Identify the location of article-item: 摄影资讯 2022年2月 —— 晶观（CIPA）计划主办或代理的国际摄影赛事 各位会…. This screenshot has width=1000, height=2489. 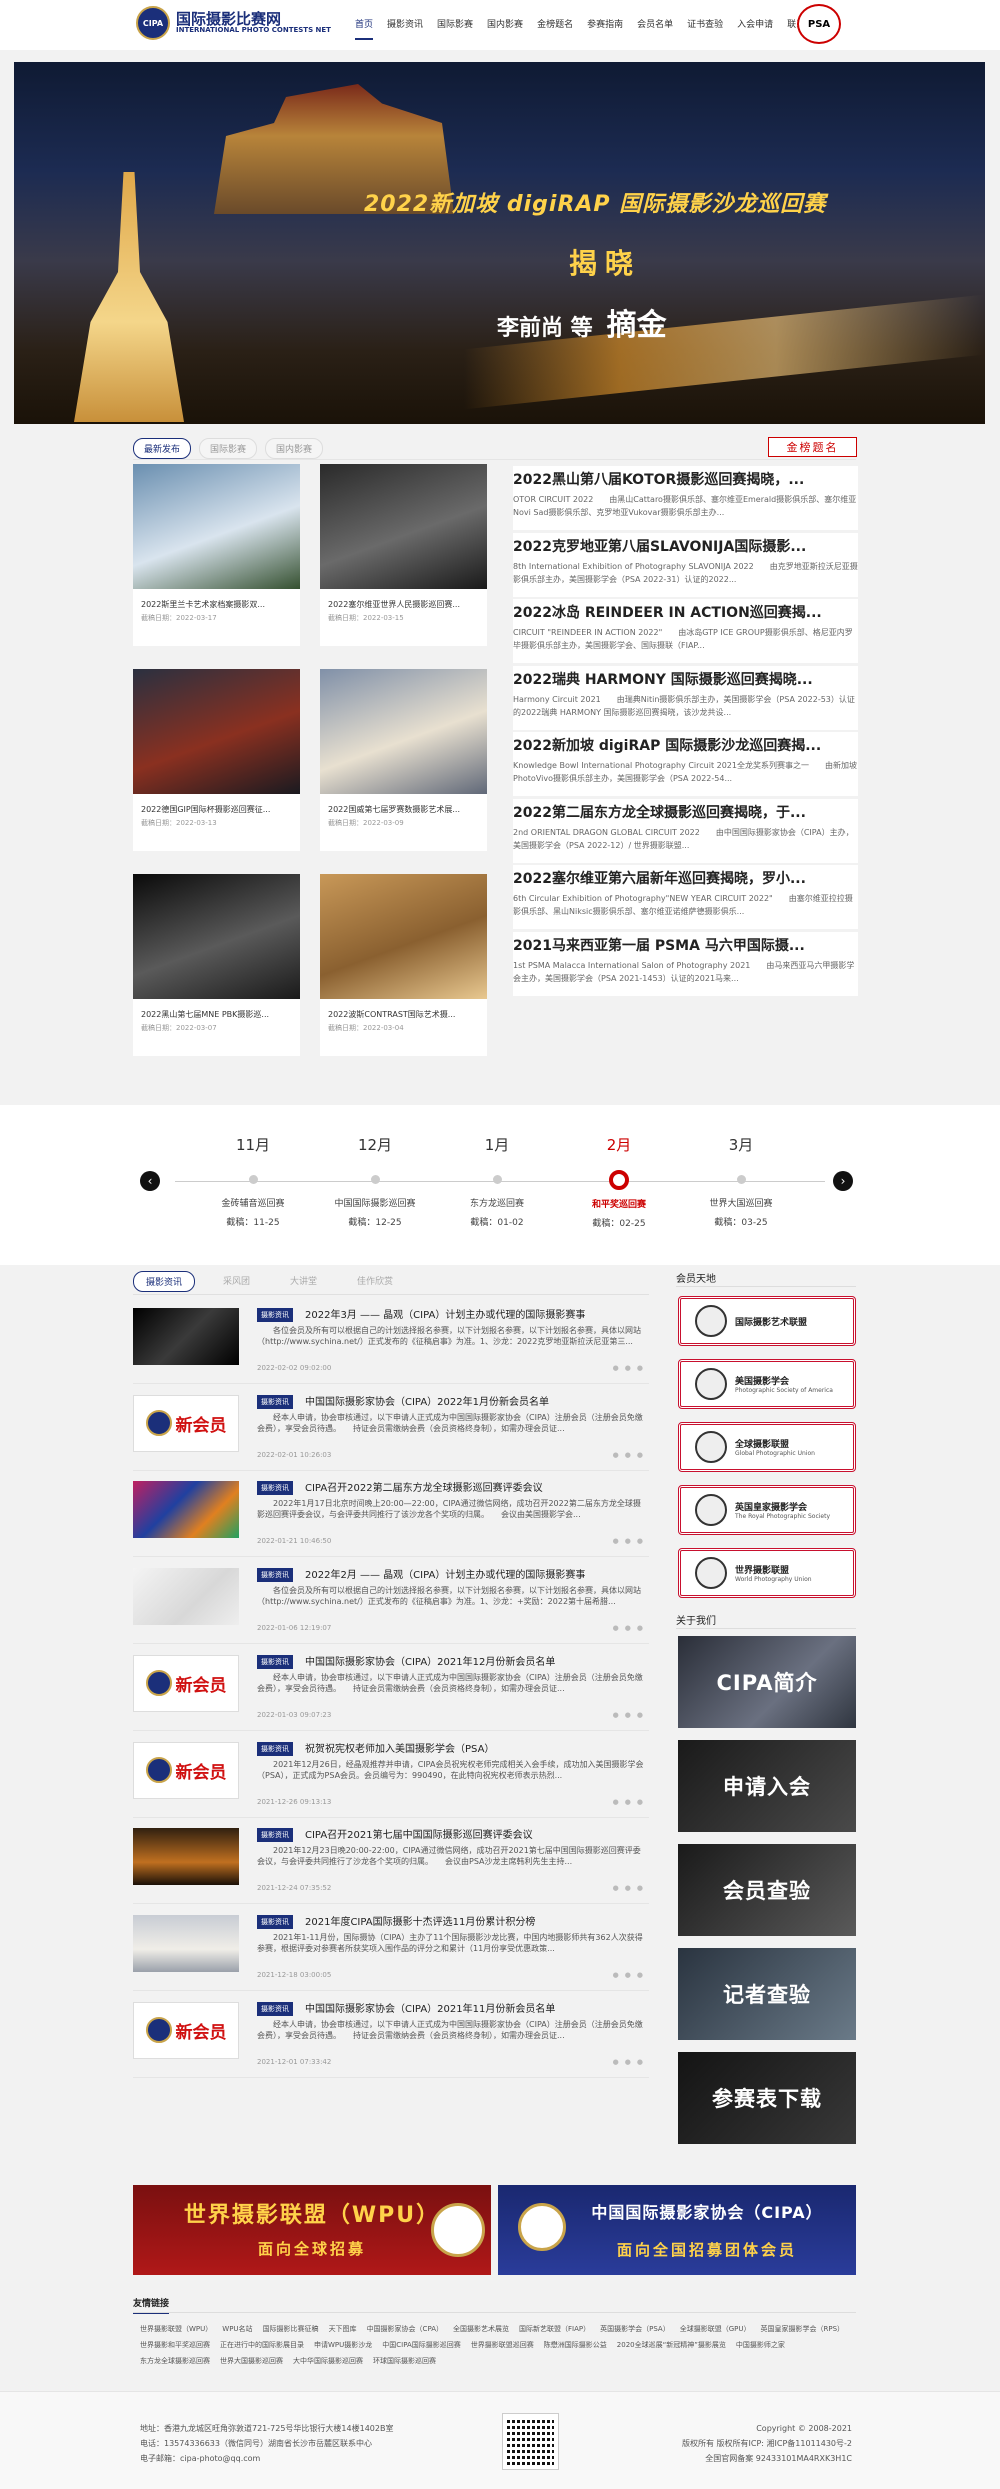
(391, 1601).